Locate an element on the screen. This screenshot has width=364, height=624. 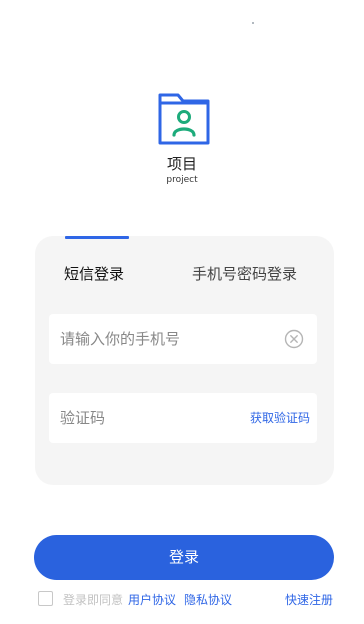
user-agreement-link: 用户协议 is located at coordinates (152, 600).